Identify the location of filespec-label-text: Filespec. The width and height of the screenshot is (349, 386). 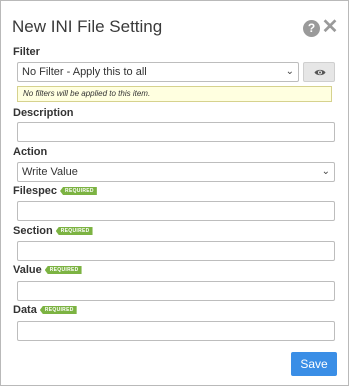
(35, 191).